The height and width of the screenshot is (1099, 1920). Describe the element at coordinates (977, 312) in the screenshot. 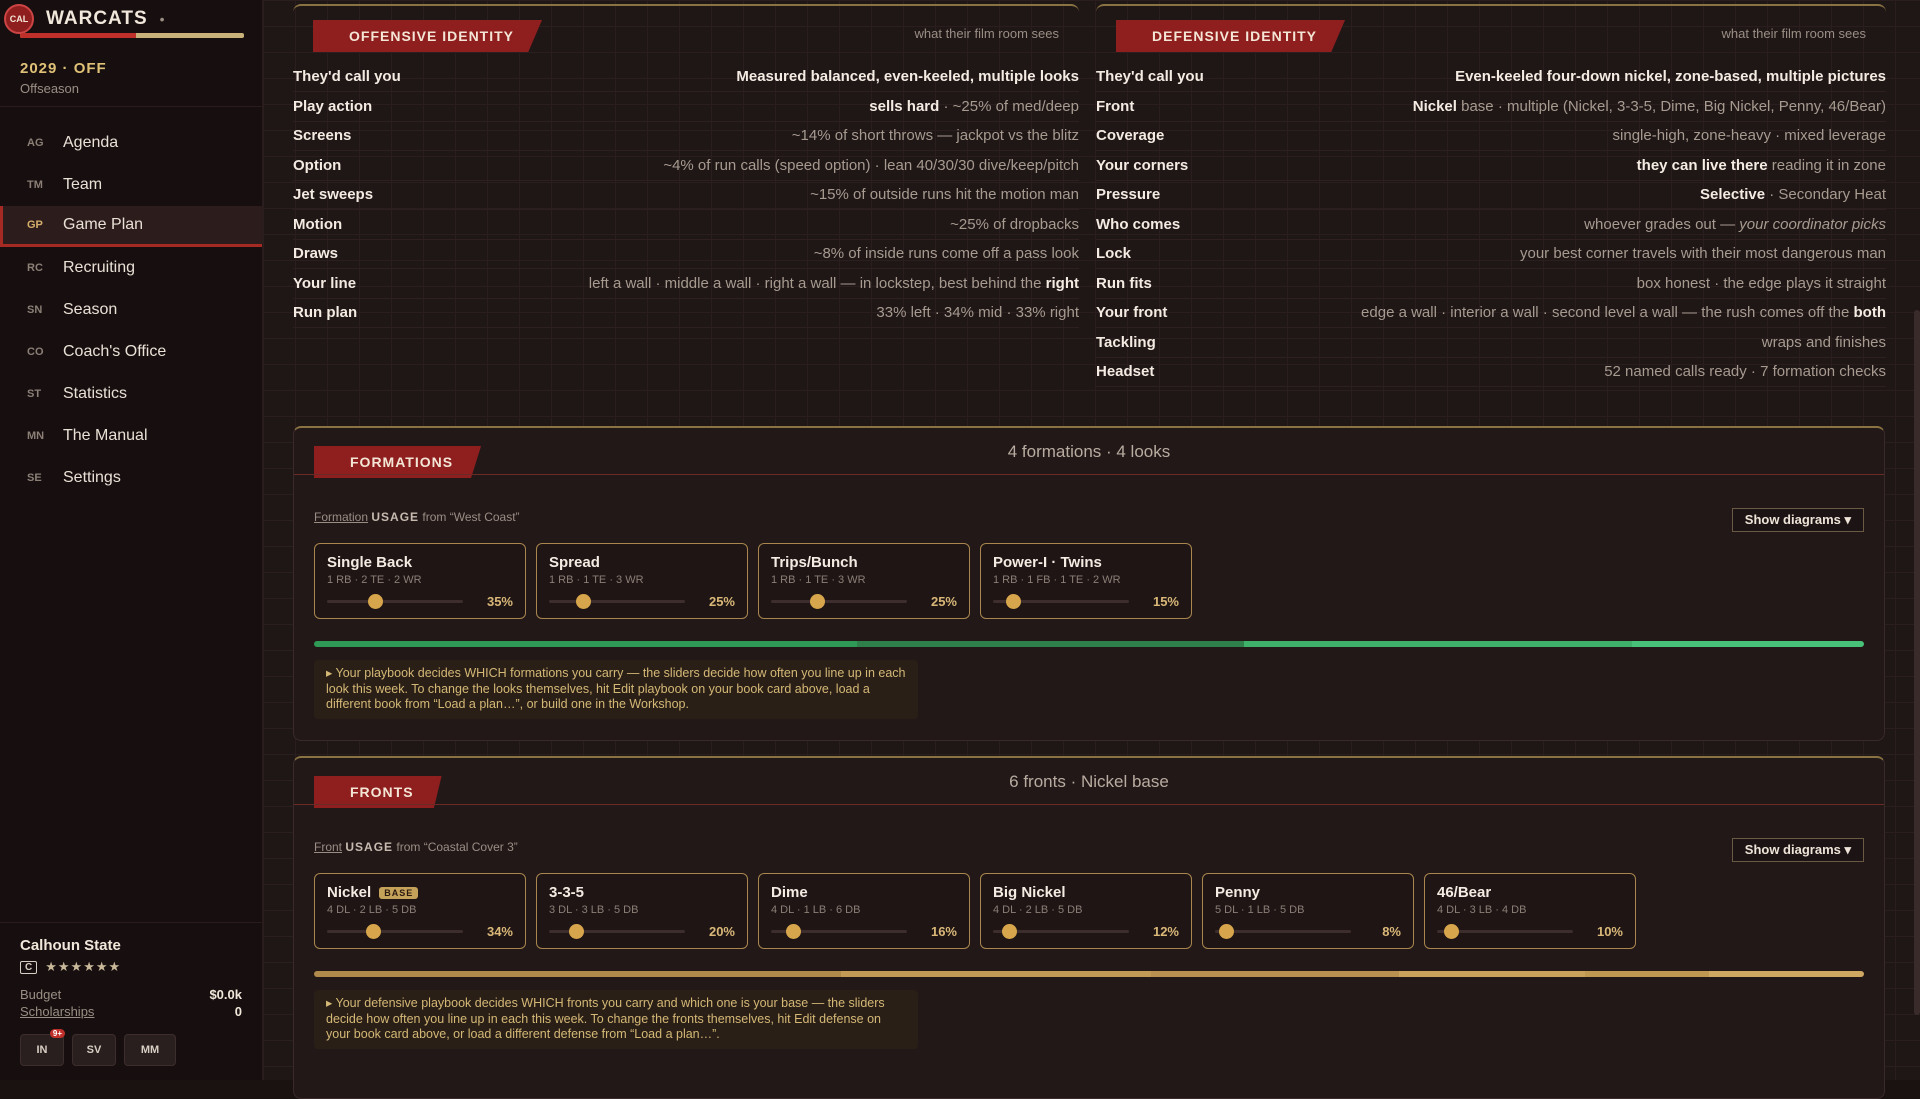

I see `identity-value: 33% left · 34% mid · 33% right` at that location.